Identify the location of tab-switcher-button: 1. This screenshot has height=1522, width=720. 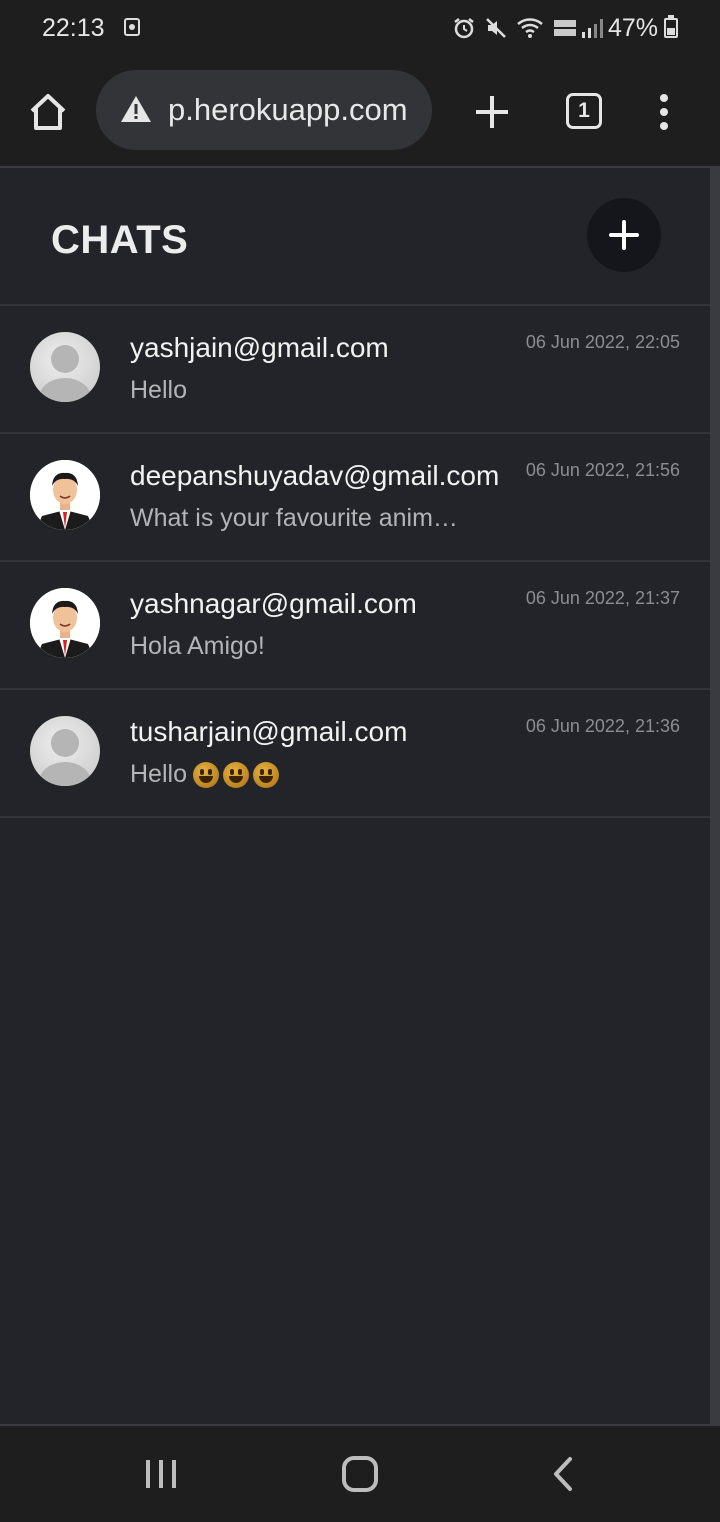
(584, 111).